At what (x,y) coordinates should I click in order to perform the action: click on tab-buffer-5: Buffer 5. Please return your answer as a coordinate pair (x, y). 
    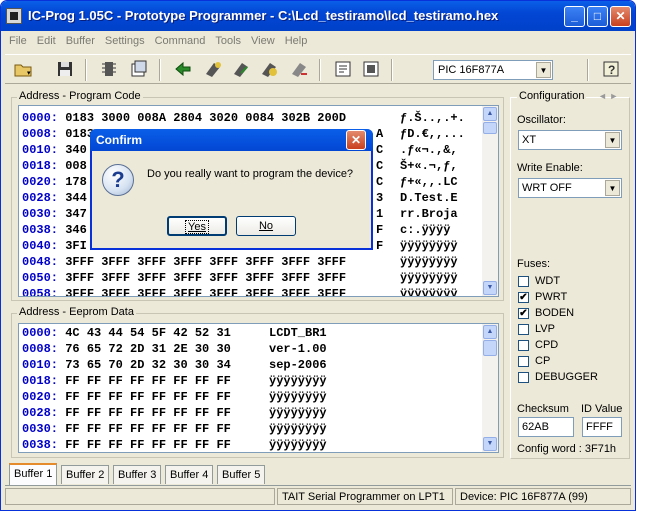
    Looking at the image, I should click on (241, 474).